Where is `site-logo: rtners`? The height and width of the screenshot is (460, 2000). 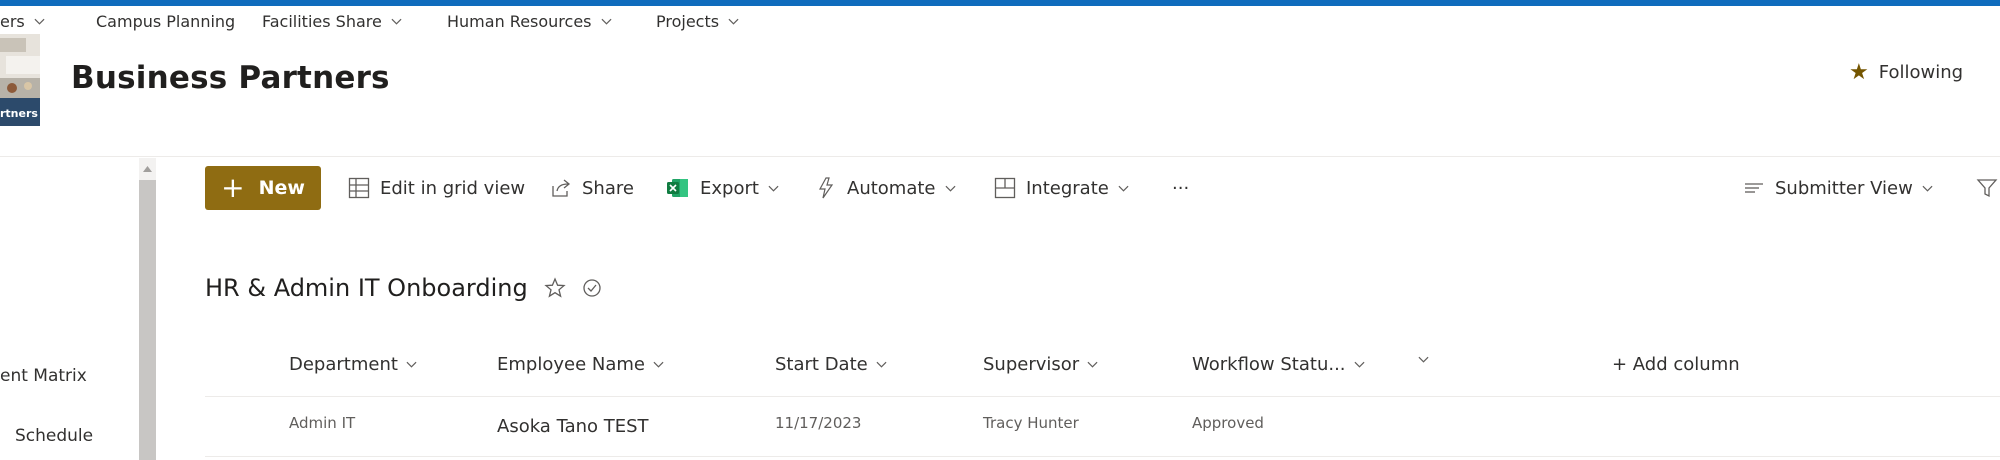
site-logo: rtners is located at coordinates (20, 80).